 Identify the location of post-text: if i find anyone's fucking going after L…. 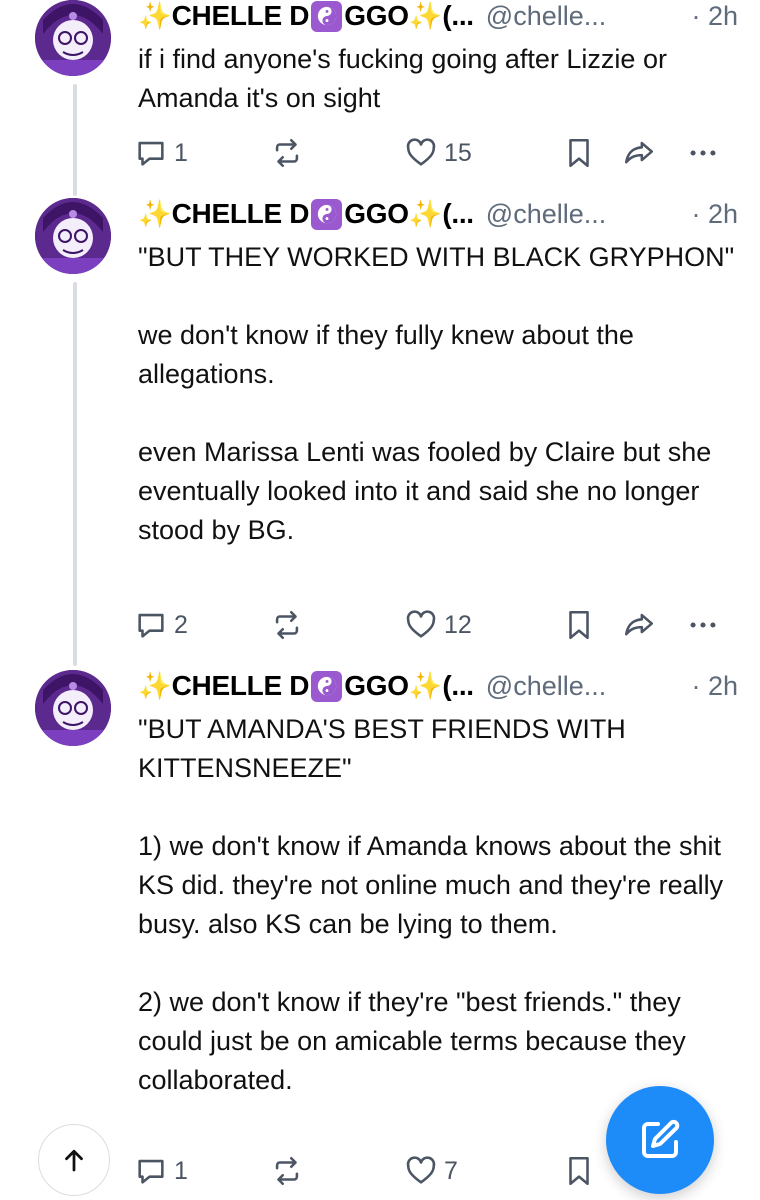
(405, 78).